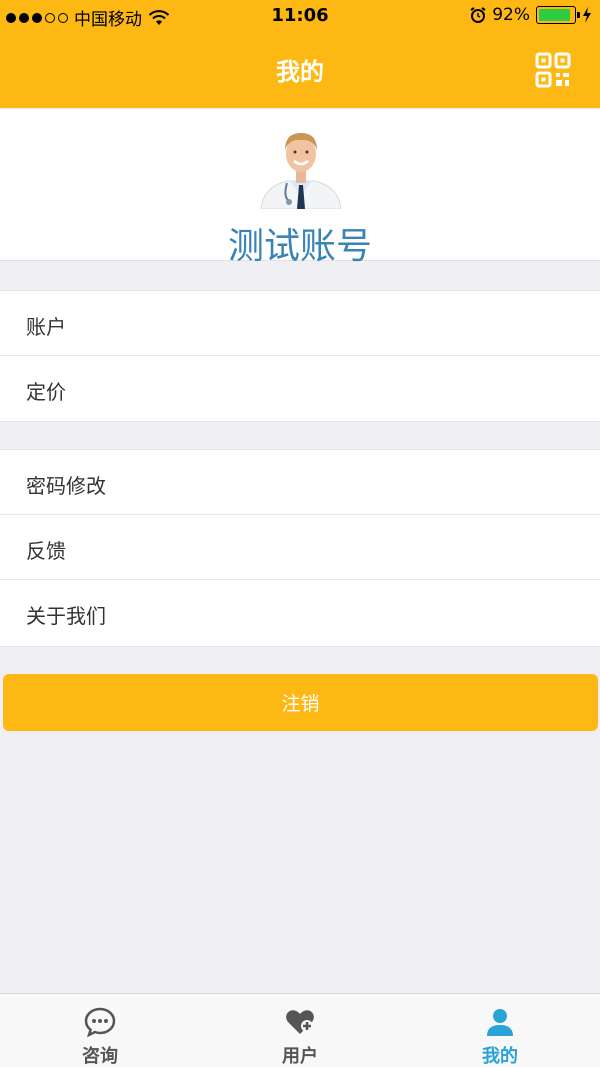 Image resolution: width=600 pixels, height=1067 pixels. What do you see at coordinates (66, 486) in the screenshot?
I see `menu-item-label: 密码修改` at bounding box center [66, 486].